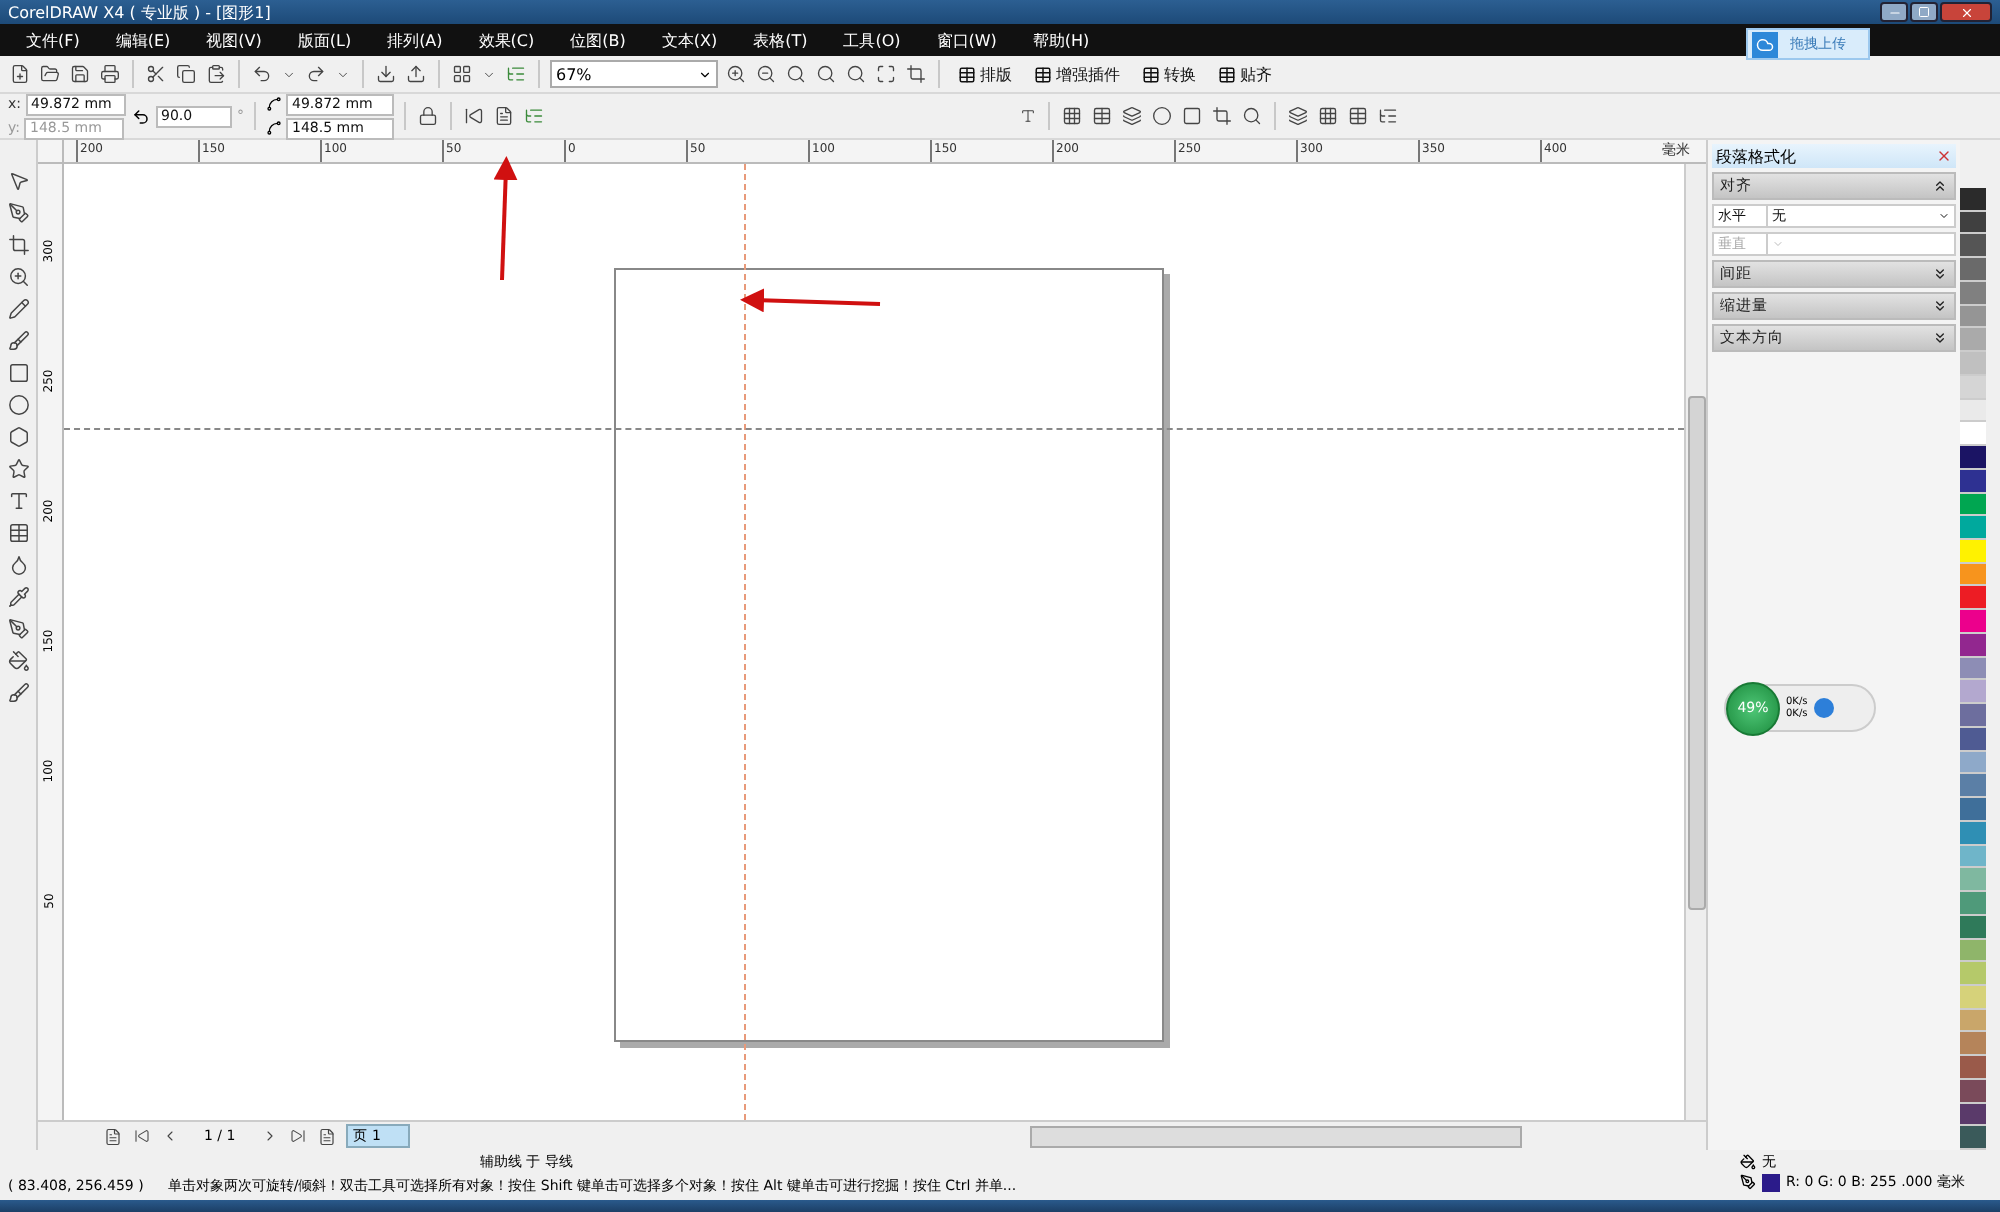 This screenshot has width=2000, height=1212. Describe the element at coordinates (1077, 74) in the screenshot. I see `toolbar-button: 增强插件` at that location.